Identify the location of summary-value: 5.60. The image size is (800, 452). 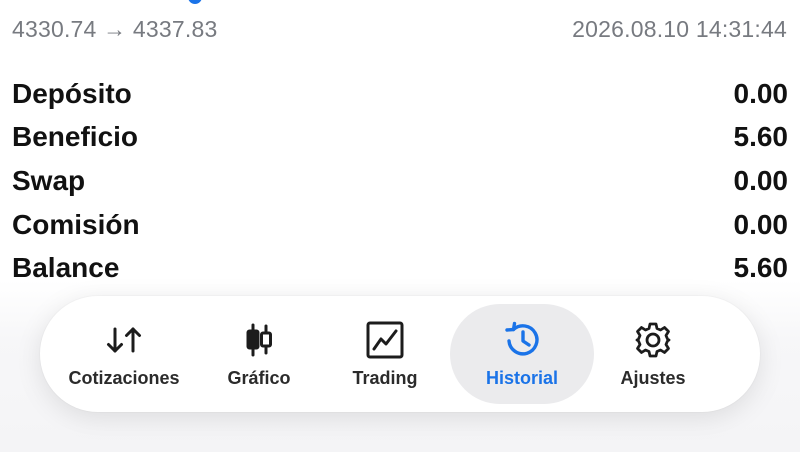
(761, 137).